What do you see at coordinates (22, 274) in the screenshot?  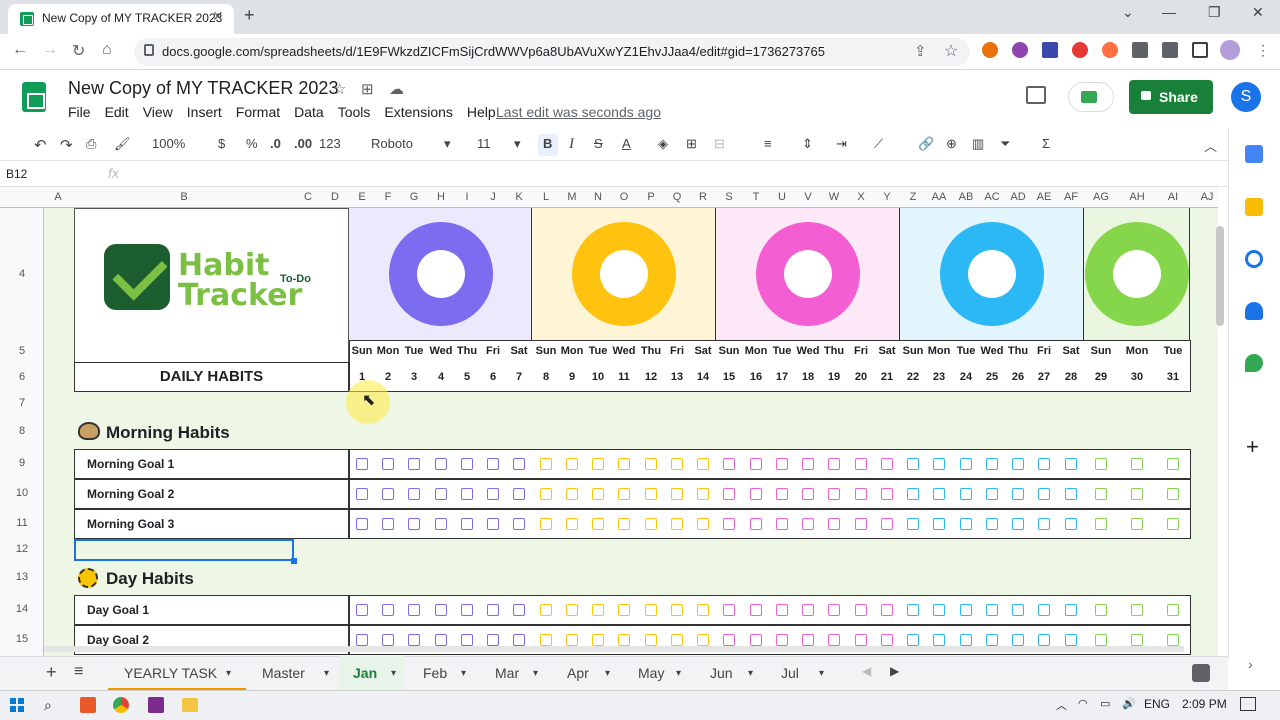 I see `row-header: 4` at bounding box center [22, 274].